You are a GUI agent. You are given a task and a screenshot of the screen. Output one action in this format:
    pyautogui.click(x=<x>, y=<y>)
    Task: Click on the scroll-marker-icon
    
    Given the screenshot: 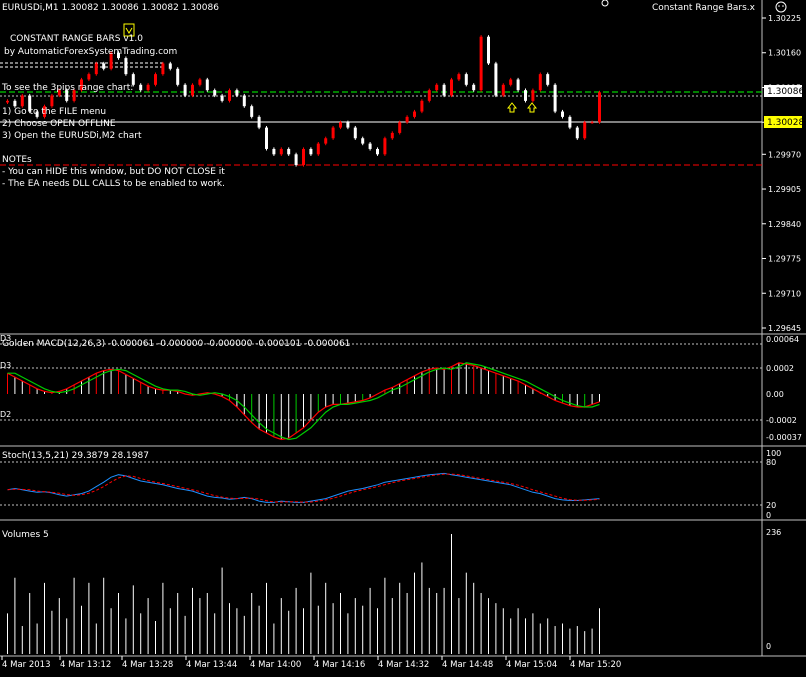 What is the action you would take?
    pyautogui.click(x=605, y=3)
    